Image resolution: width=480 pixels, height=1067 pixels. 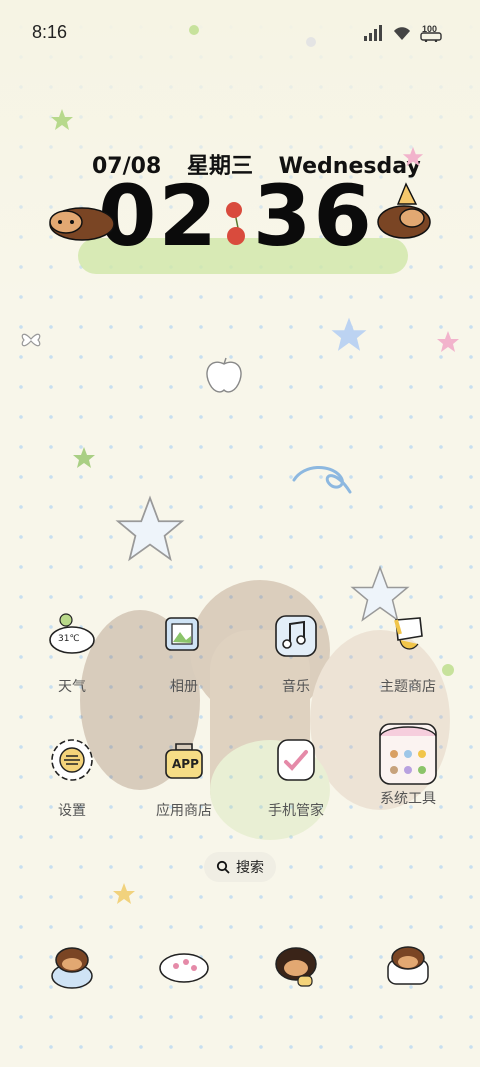 I want to click on search-label: 搜索, so click(x=250, y=868).